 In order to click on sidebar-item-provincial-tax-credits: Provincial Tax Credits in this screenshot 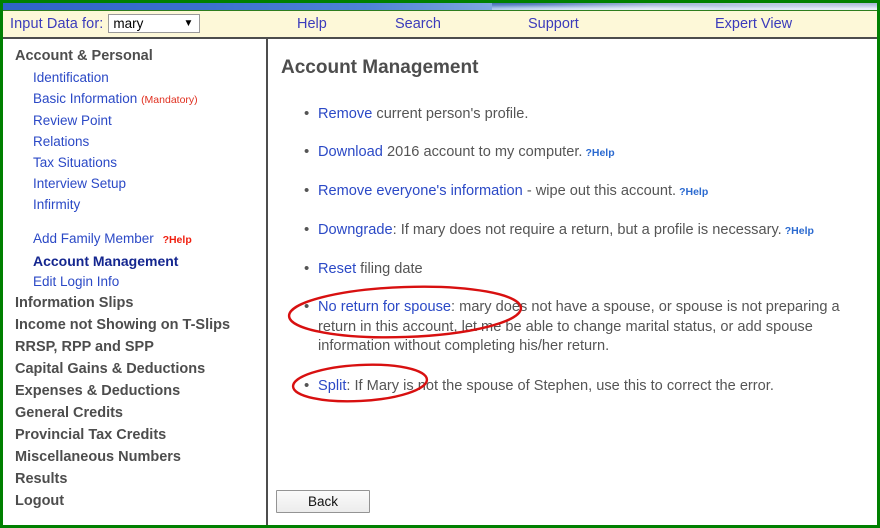, I will do `click(134, 435)`.